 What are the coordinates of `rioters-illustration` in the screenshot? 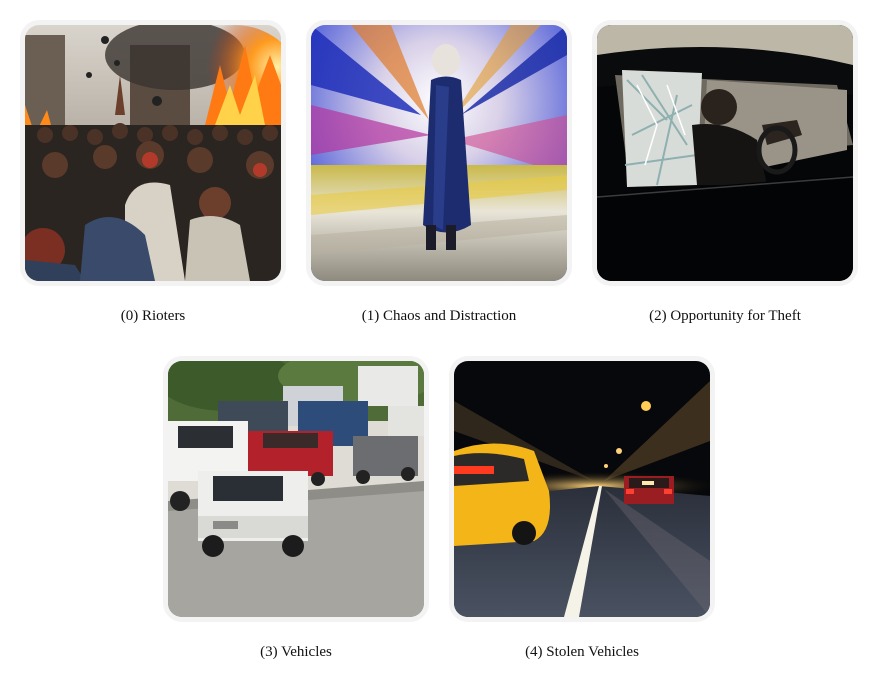 It's located at (153, 153).